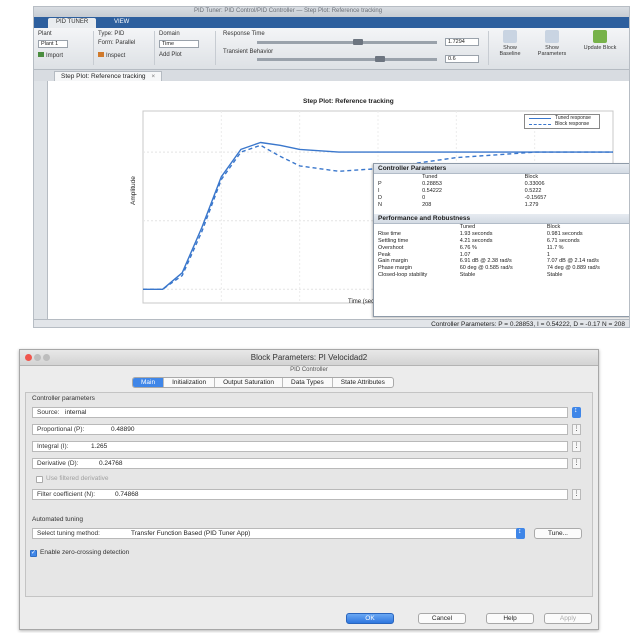  What do you see at coordinates (462, 59) in the screenshot?
I see `transient-behavior-field: 0.6` at bounding box center [462, 59].